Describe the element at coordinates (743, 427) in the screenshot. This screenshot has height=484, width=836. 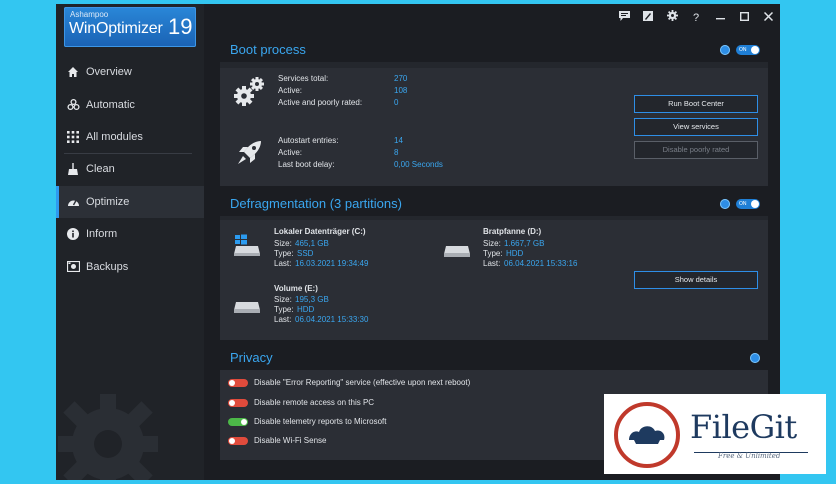
I see `filegit-name: FileGit` at that location.